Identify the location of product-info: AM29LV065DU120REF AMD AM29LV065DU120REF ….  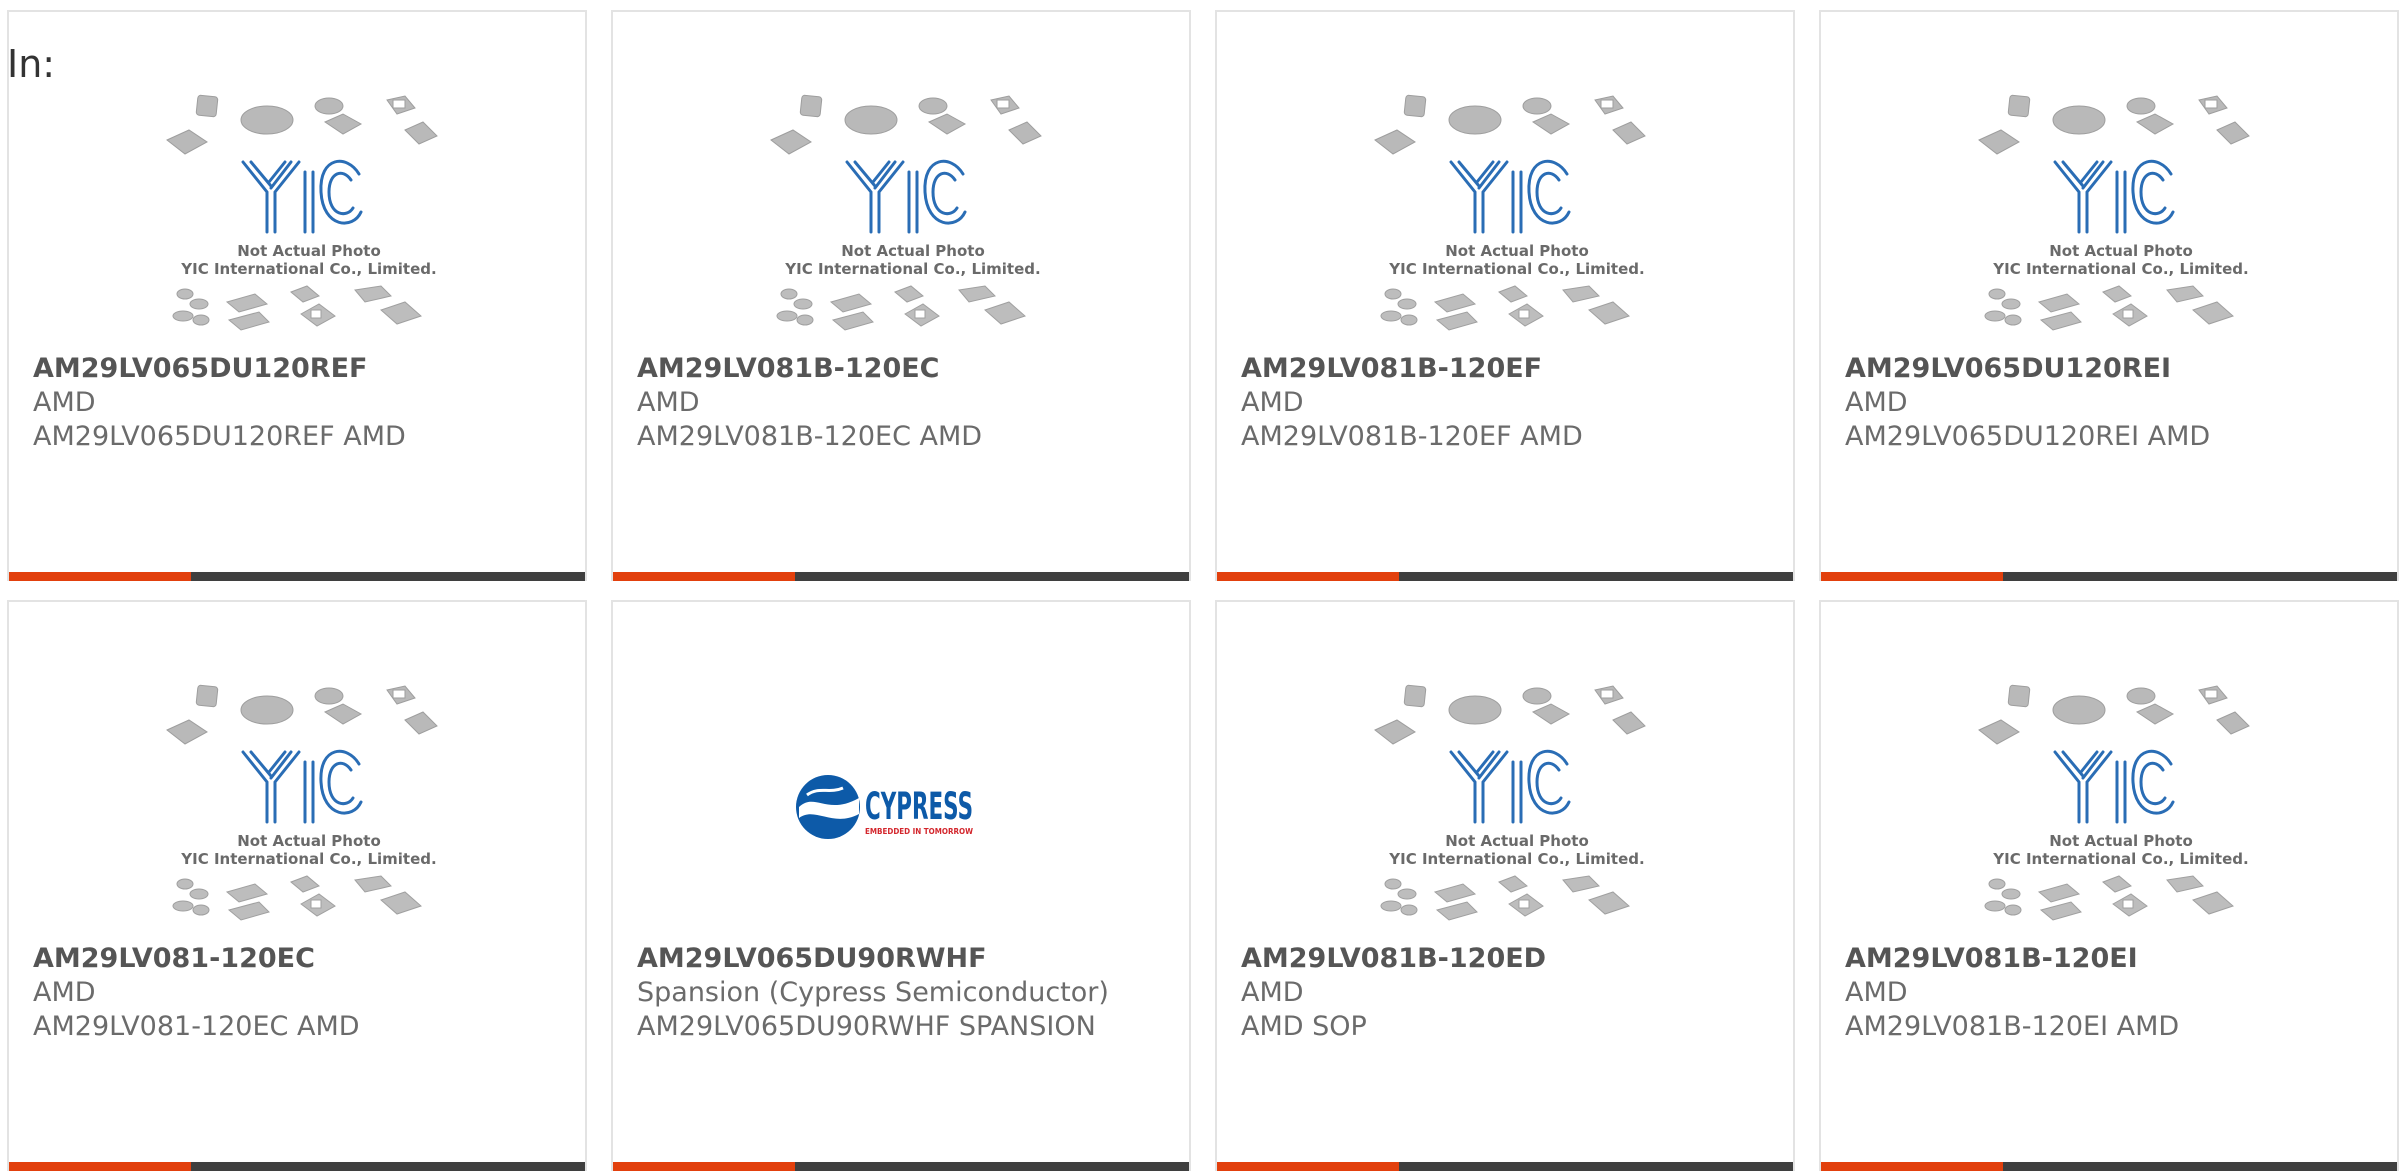
(298, 403).